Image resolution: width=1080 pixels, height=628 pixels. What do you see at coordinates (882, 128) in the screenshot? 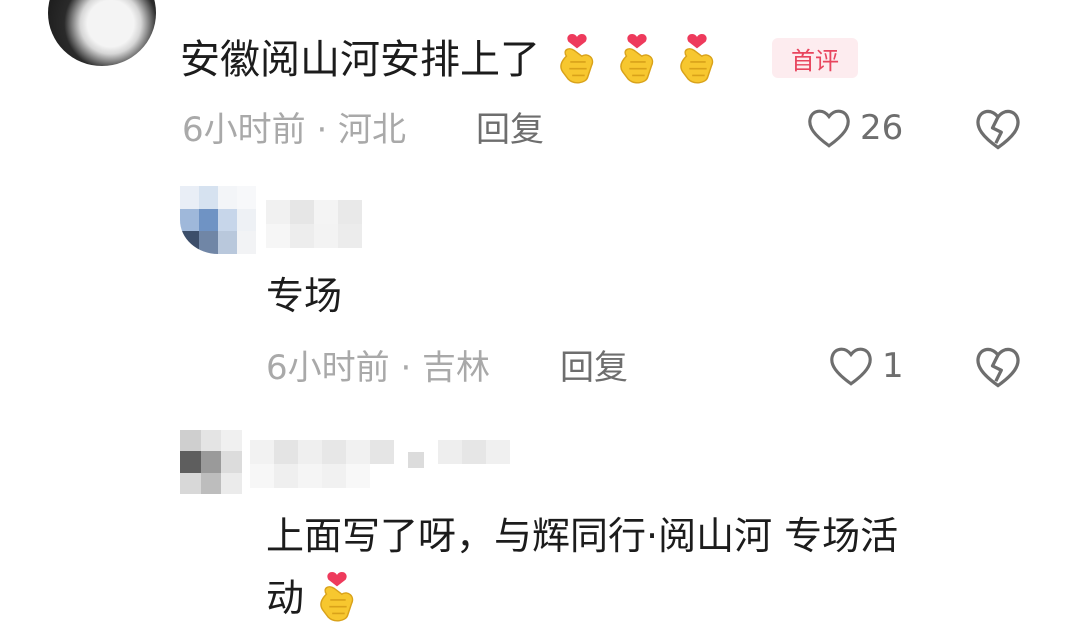
I see `like-count: 26` at bounding box center [882, 128].